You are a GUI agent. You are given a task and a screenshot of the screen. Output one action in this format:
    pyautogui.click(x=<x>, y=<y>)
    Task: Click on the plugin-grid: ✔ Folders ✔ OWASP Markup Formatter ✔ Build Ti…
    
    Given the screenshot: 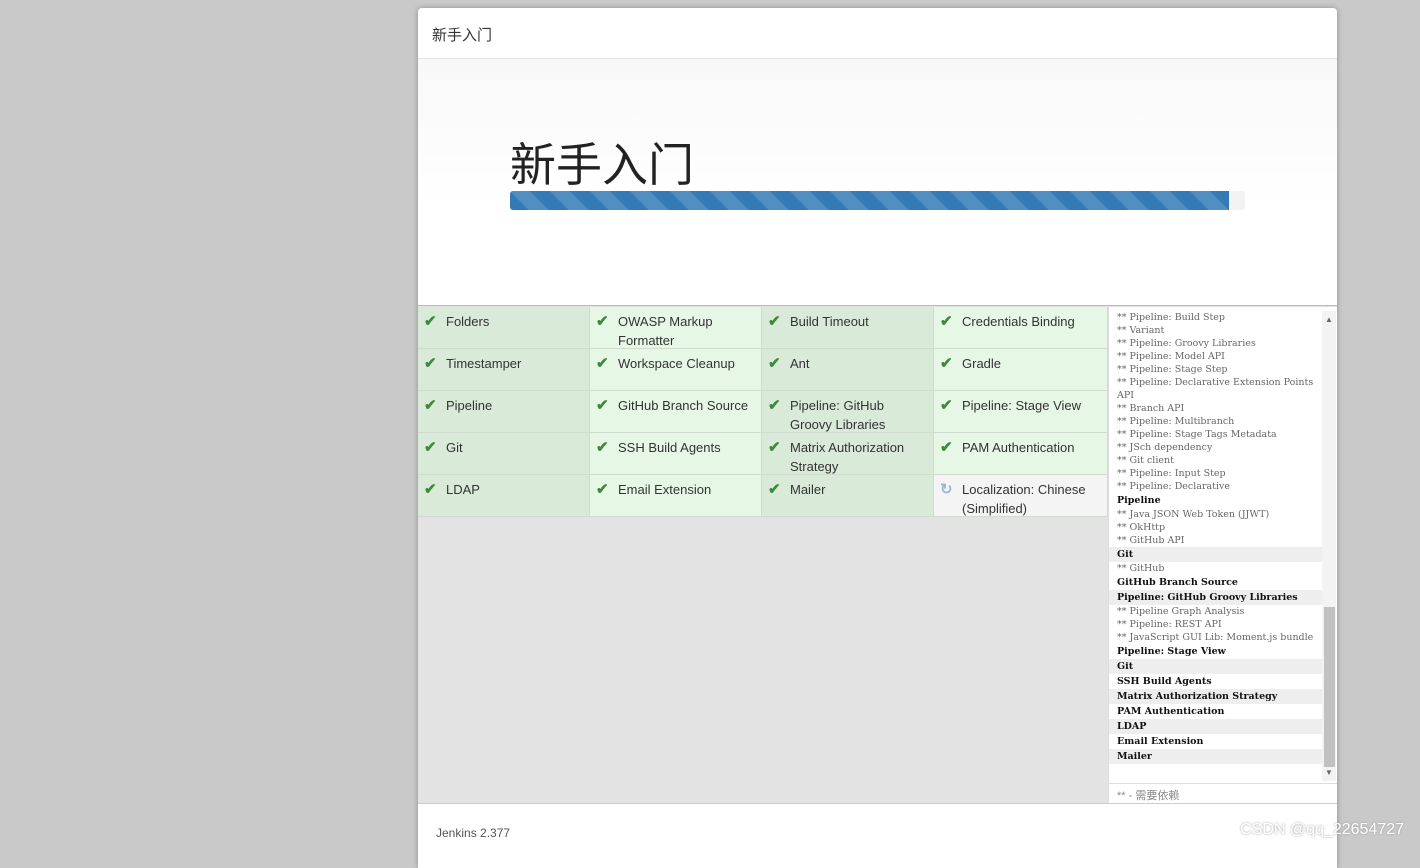 What is the action you would take?
    pyautogui.click(x=763, y=412)
    